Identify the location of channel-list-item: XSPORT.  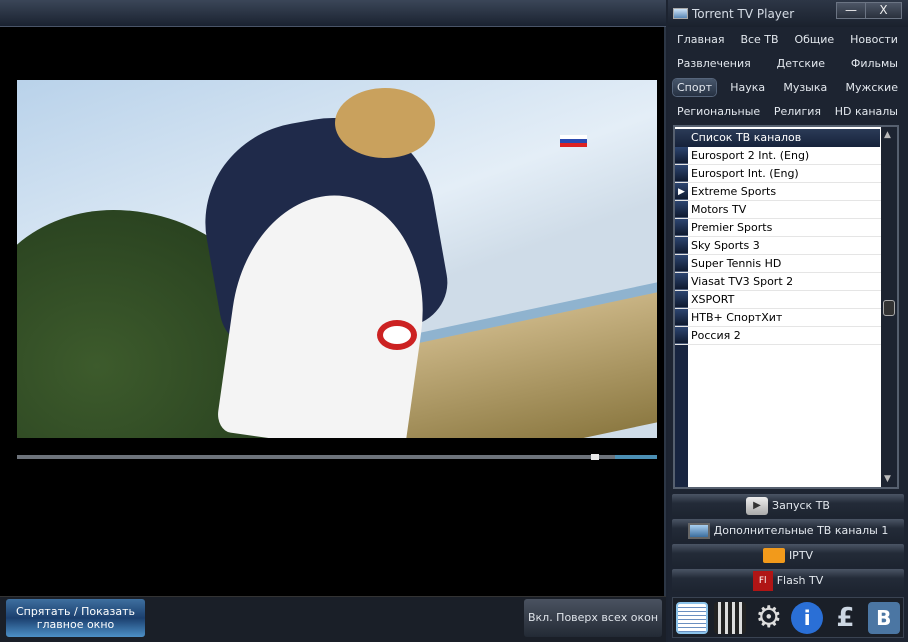
(779, 300).